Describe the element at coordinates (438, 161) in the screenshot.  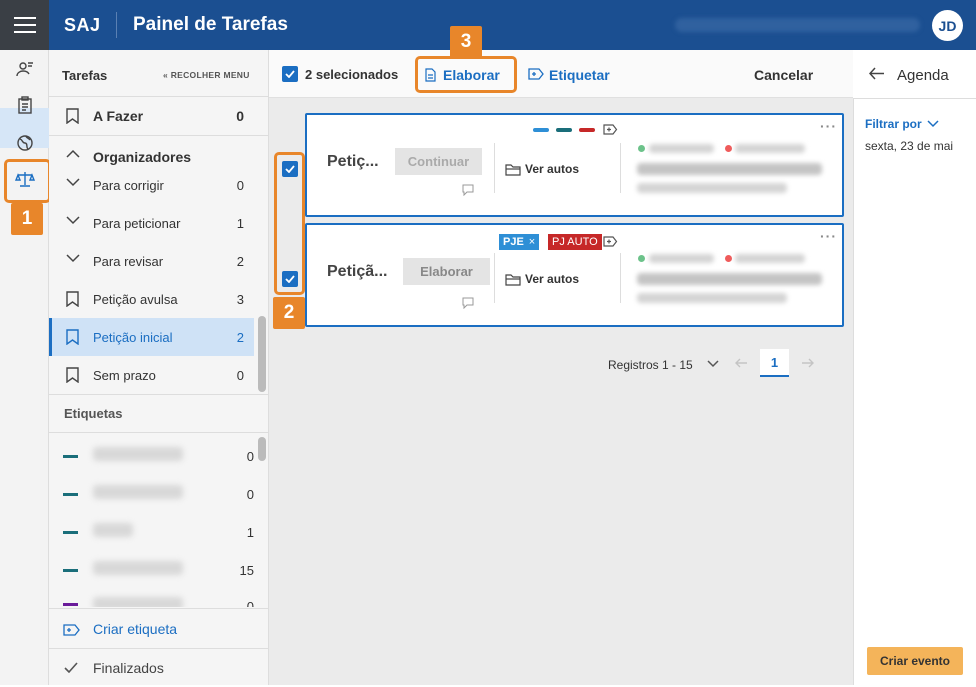
I see `continue-button: Continuar` at that location.